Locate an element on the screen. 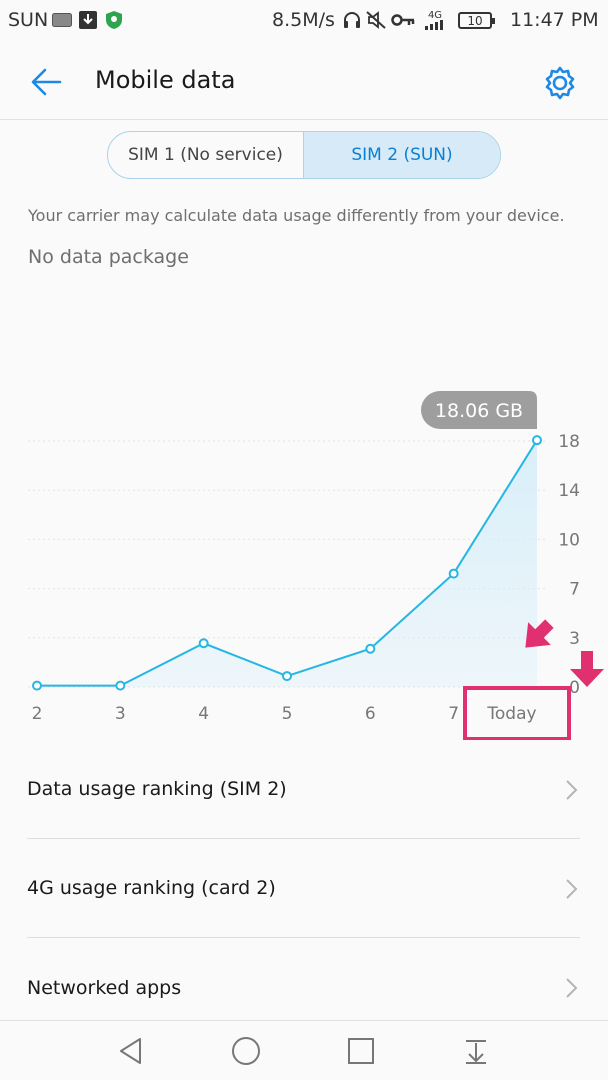  x-tick-label: 4 is located at coordinates (203, 714).